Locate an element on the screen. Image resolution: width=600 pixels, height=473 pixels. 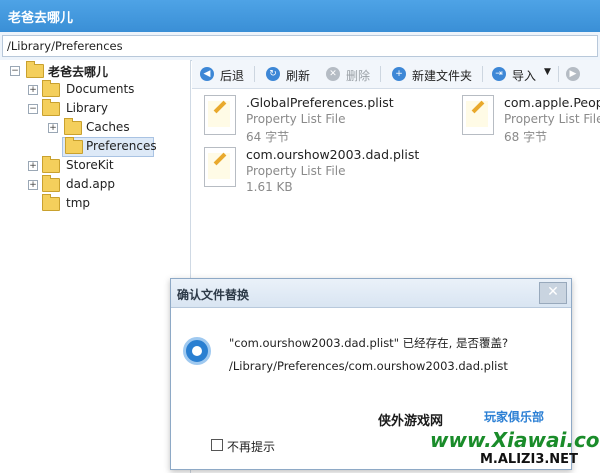
back-arrow-icon: ◀ is located at coordinates (207, 74).